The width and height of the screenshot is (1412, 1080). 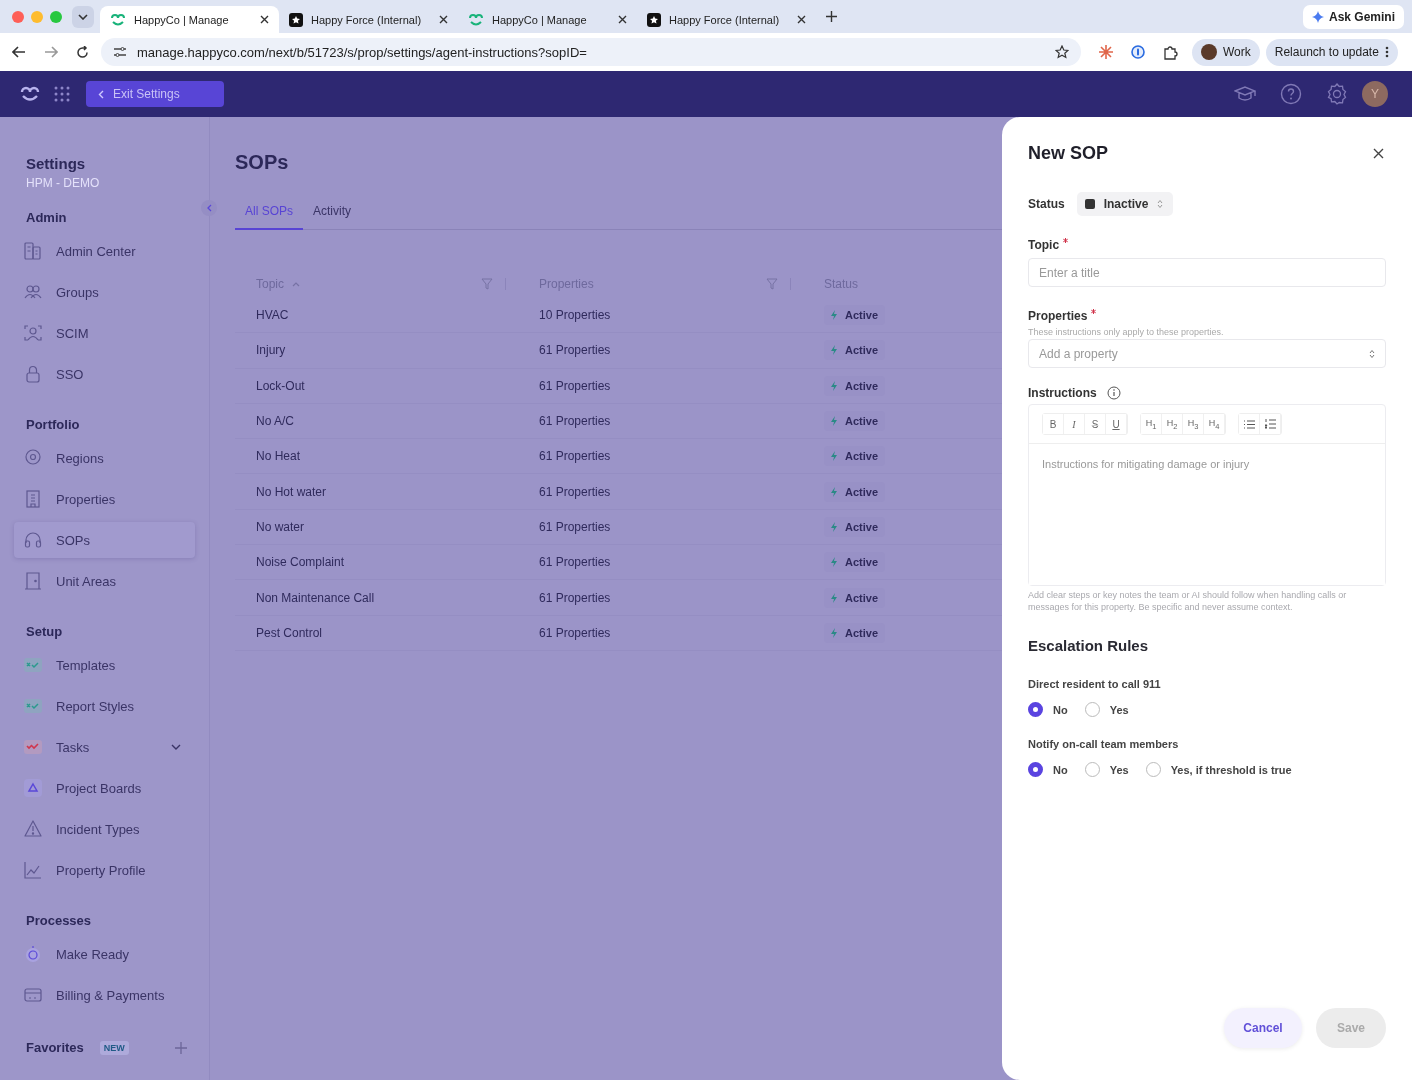 What do you see at coordinates (82, 52) in the screenshot?
I see `reload-icon` at bounding box center [82, 52].